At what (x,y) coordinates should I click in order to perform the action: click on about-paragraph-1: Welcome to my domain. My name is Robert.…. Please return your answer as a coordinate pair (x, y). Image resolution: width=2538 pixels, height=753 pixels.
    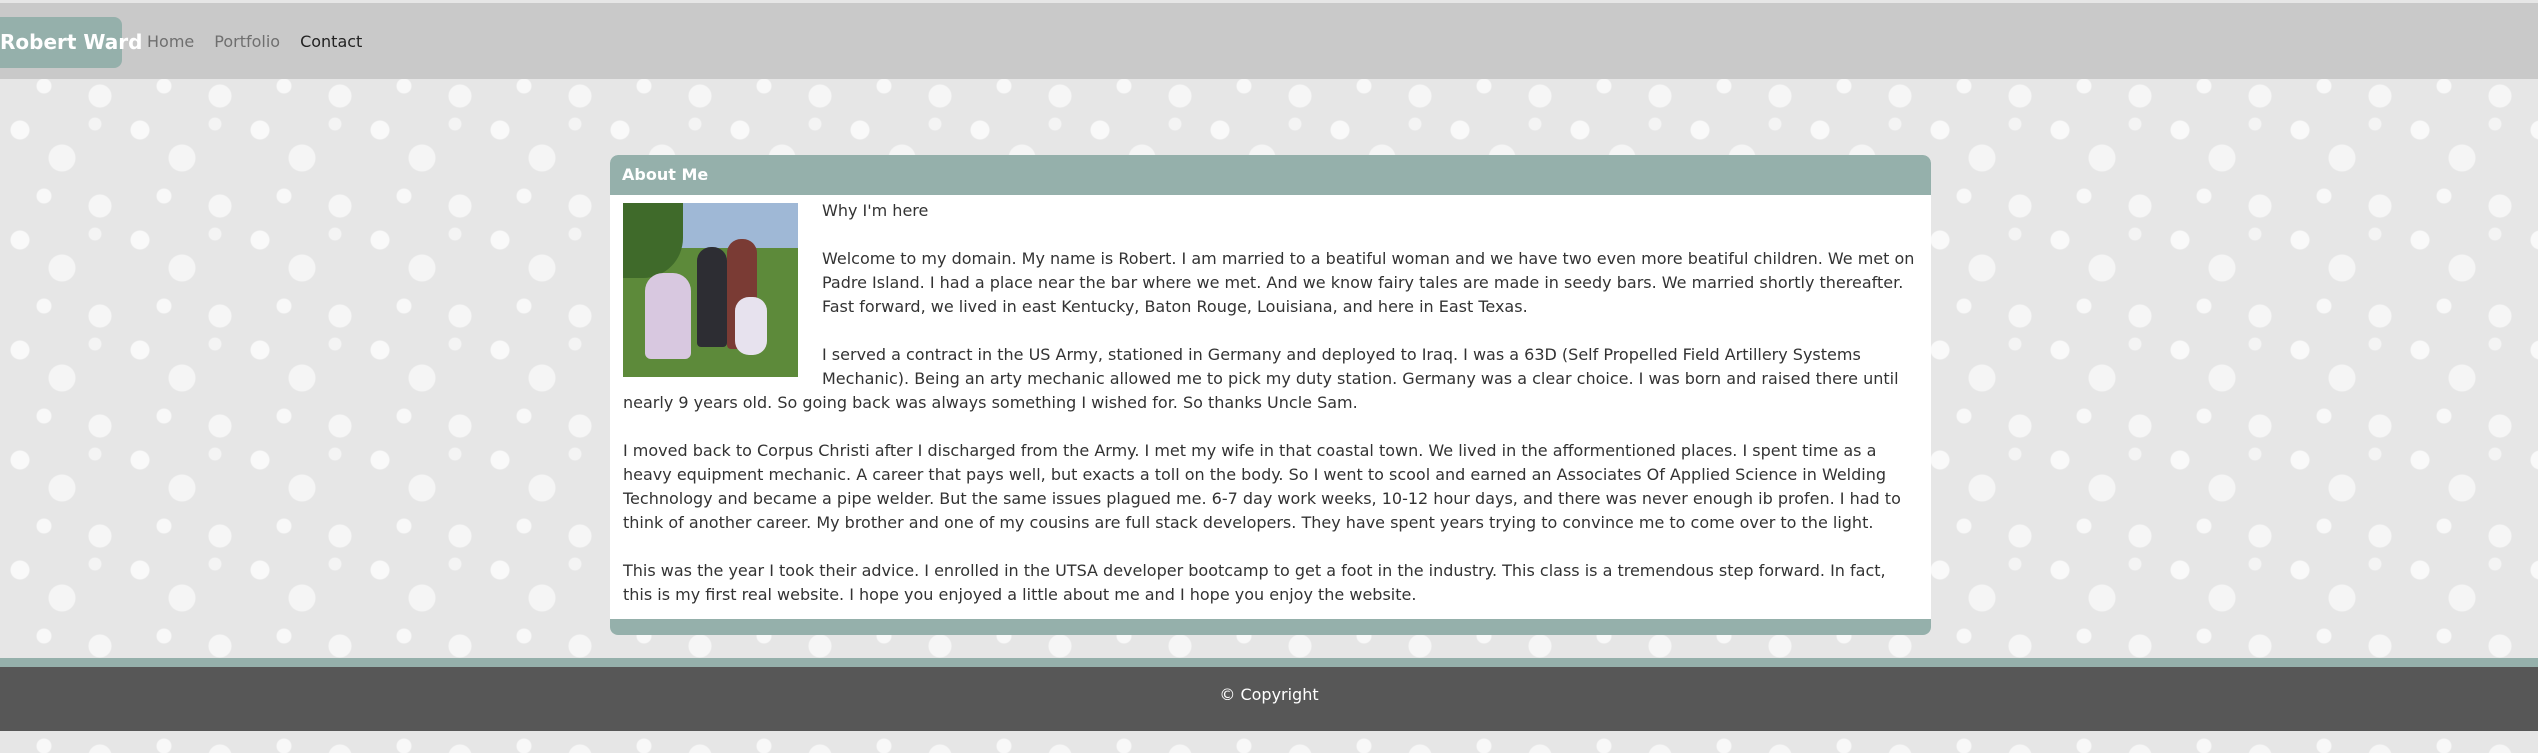
    Looking at the image, I should click on (1368, 282).